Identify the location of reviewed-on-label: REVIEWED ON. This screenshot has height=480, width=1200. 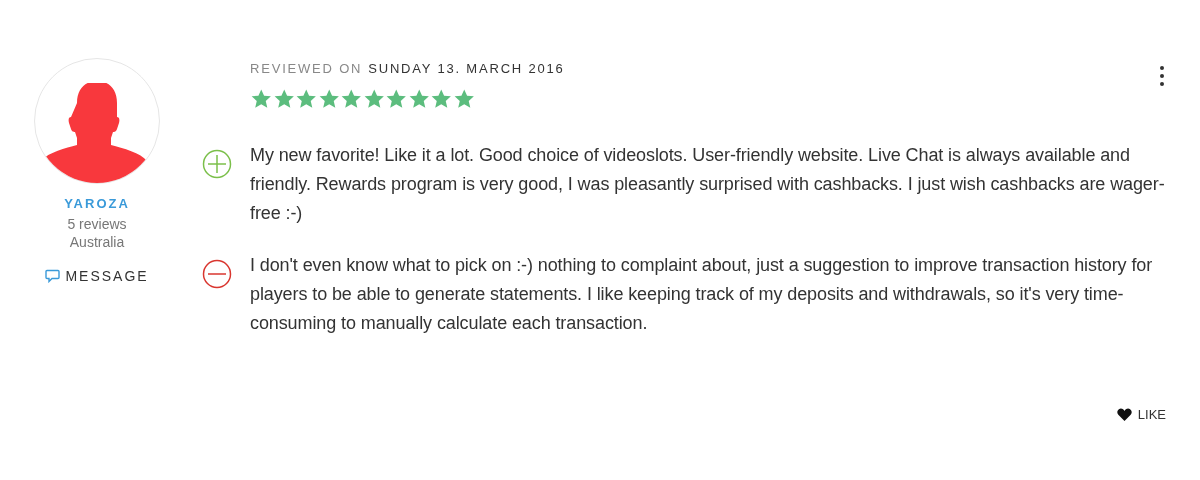
(306, 68).